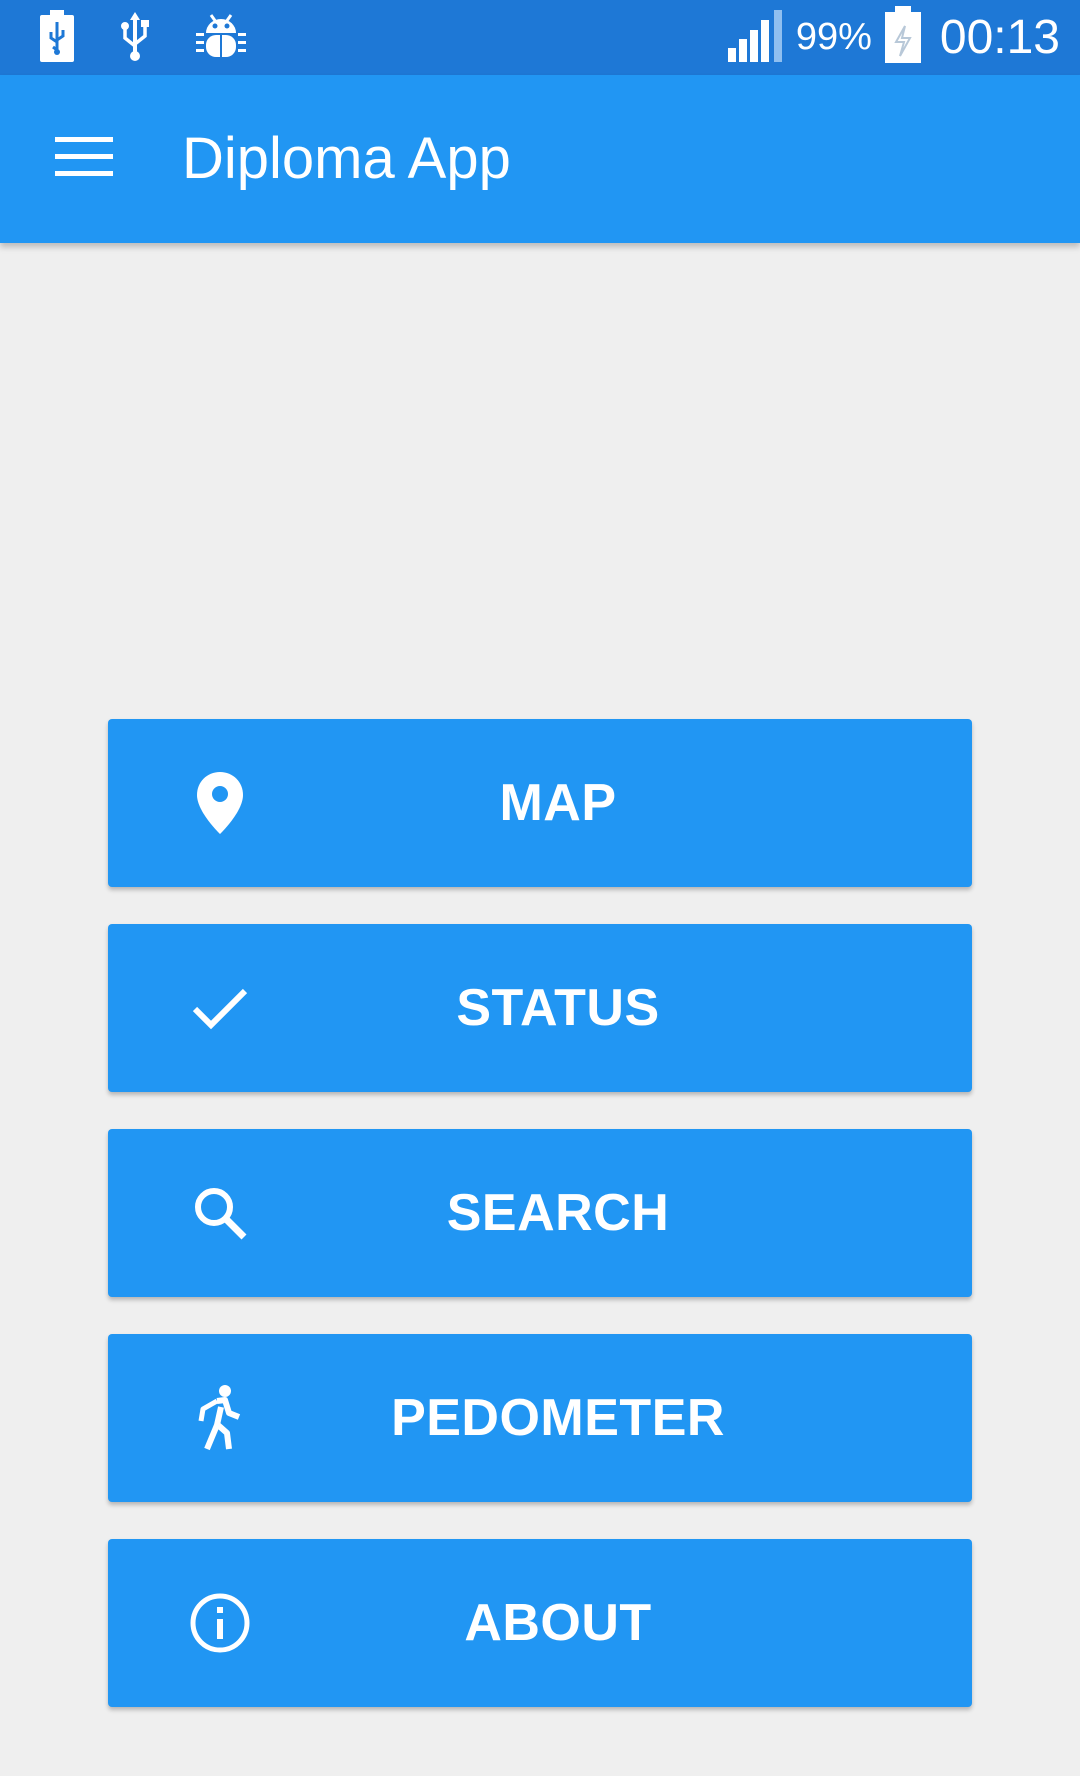 The image size is (1080, 1776). I want to click on search-button-label: SEARCH, so click(558, 1213).